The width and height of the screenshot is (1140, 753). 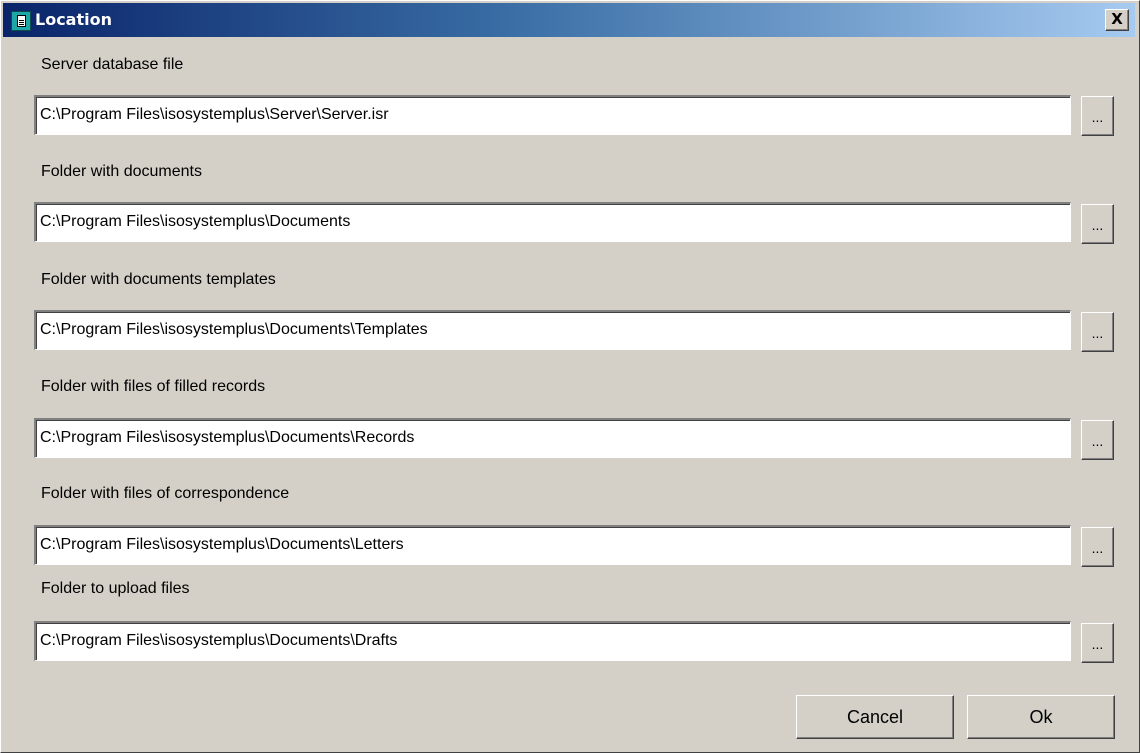 I want to click on close-button: X, so click(x=1117, y=20).